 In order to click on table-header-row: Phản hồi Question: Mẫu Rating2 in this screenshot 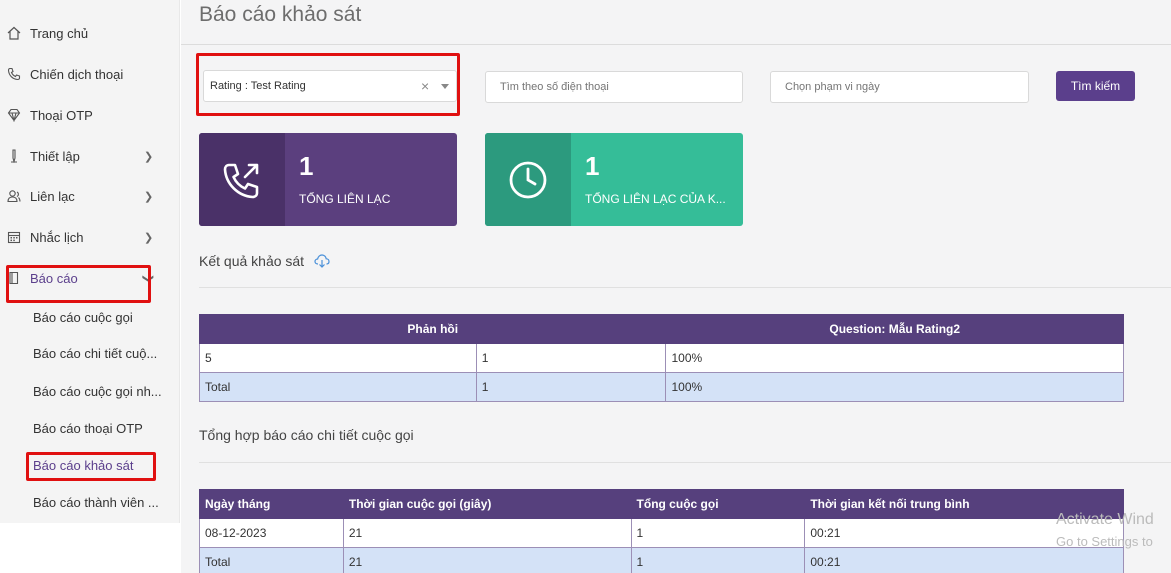, I will do `click(661, 329)`.